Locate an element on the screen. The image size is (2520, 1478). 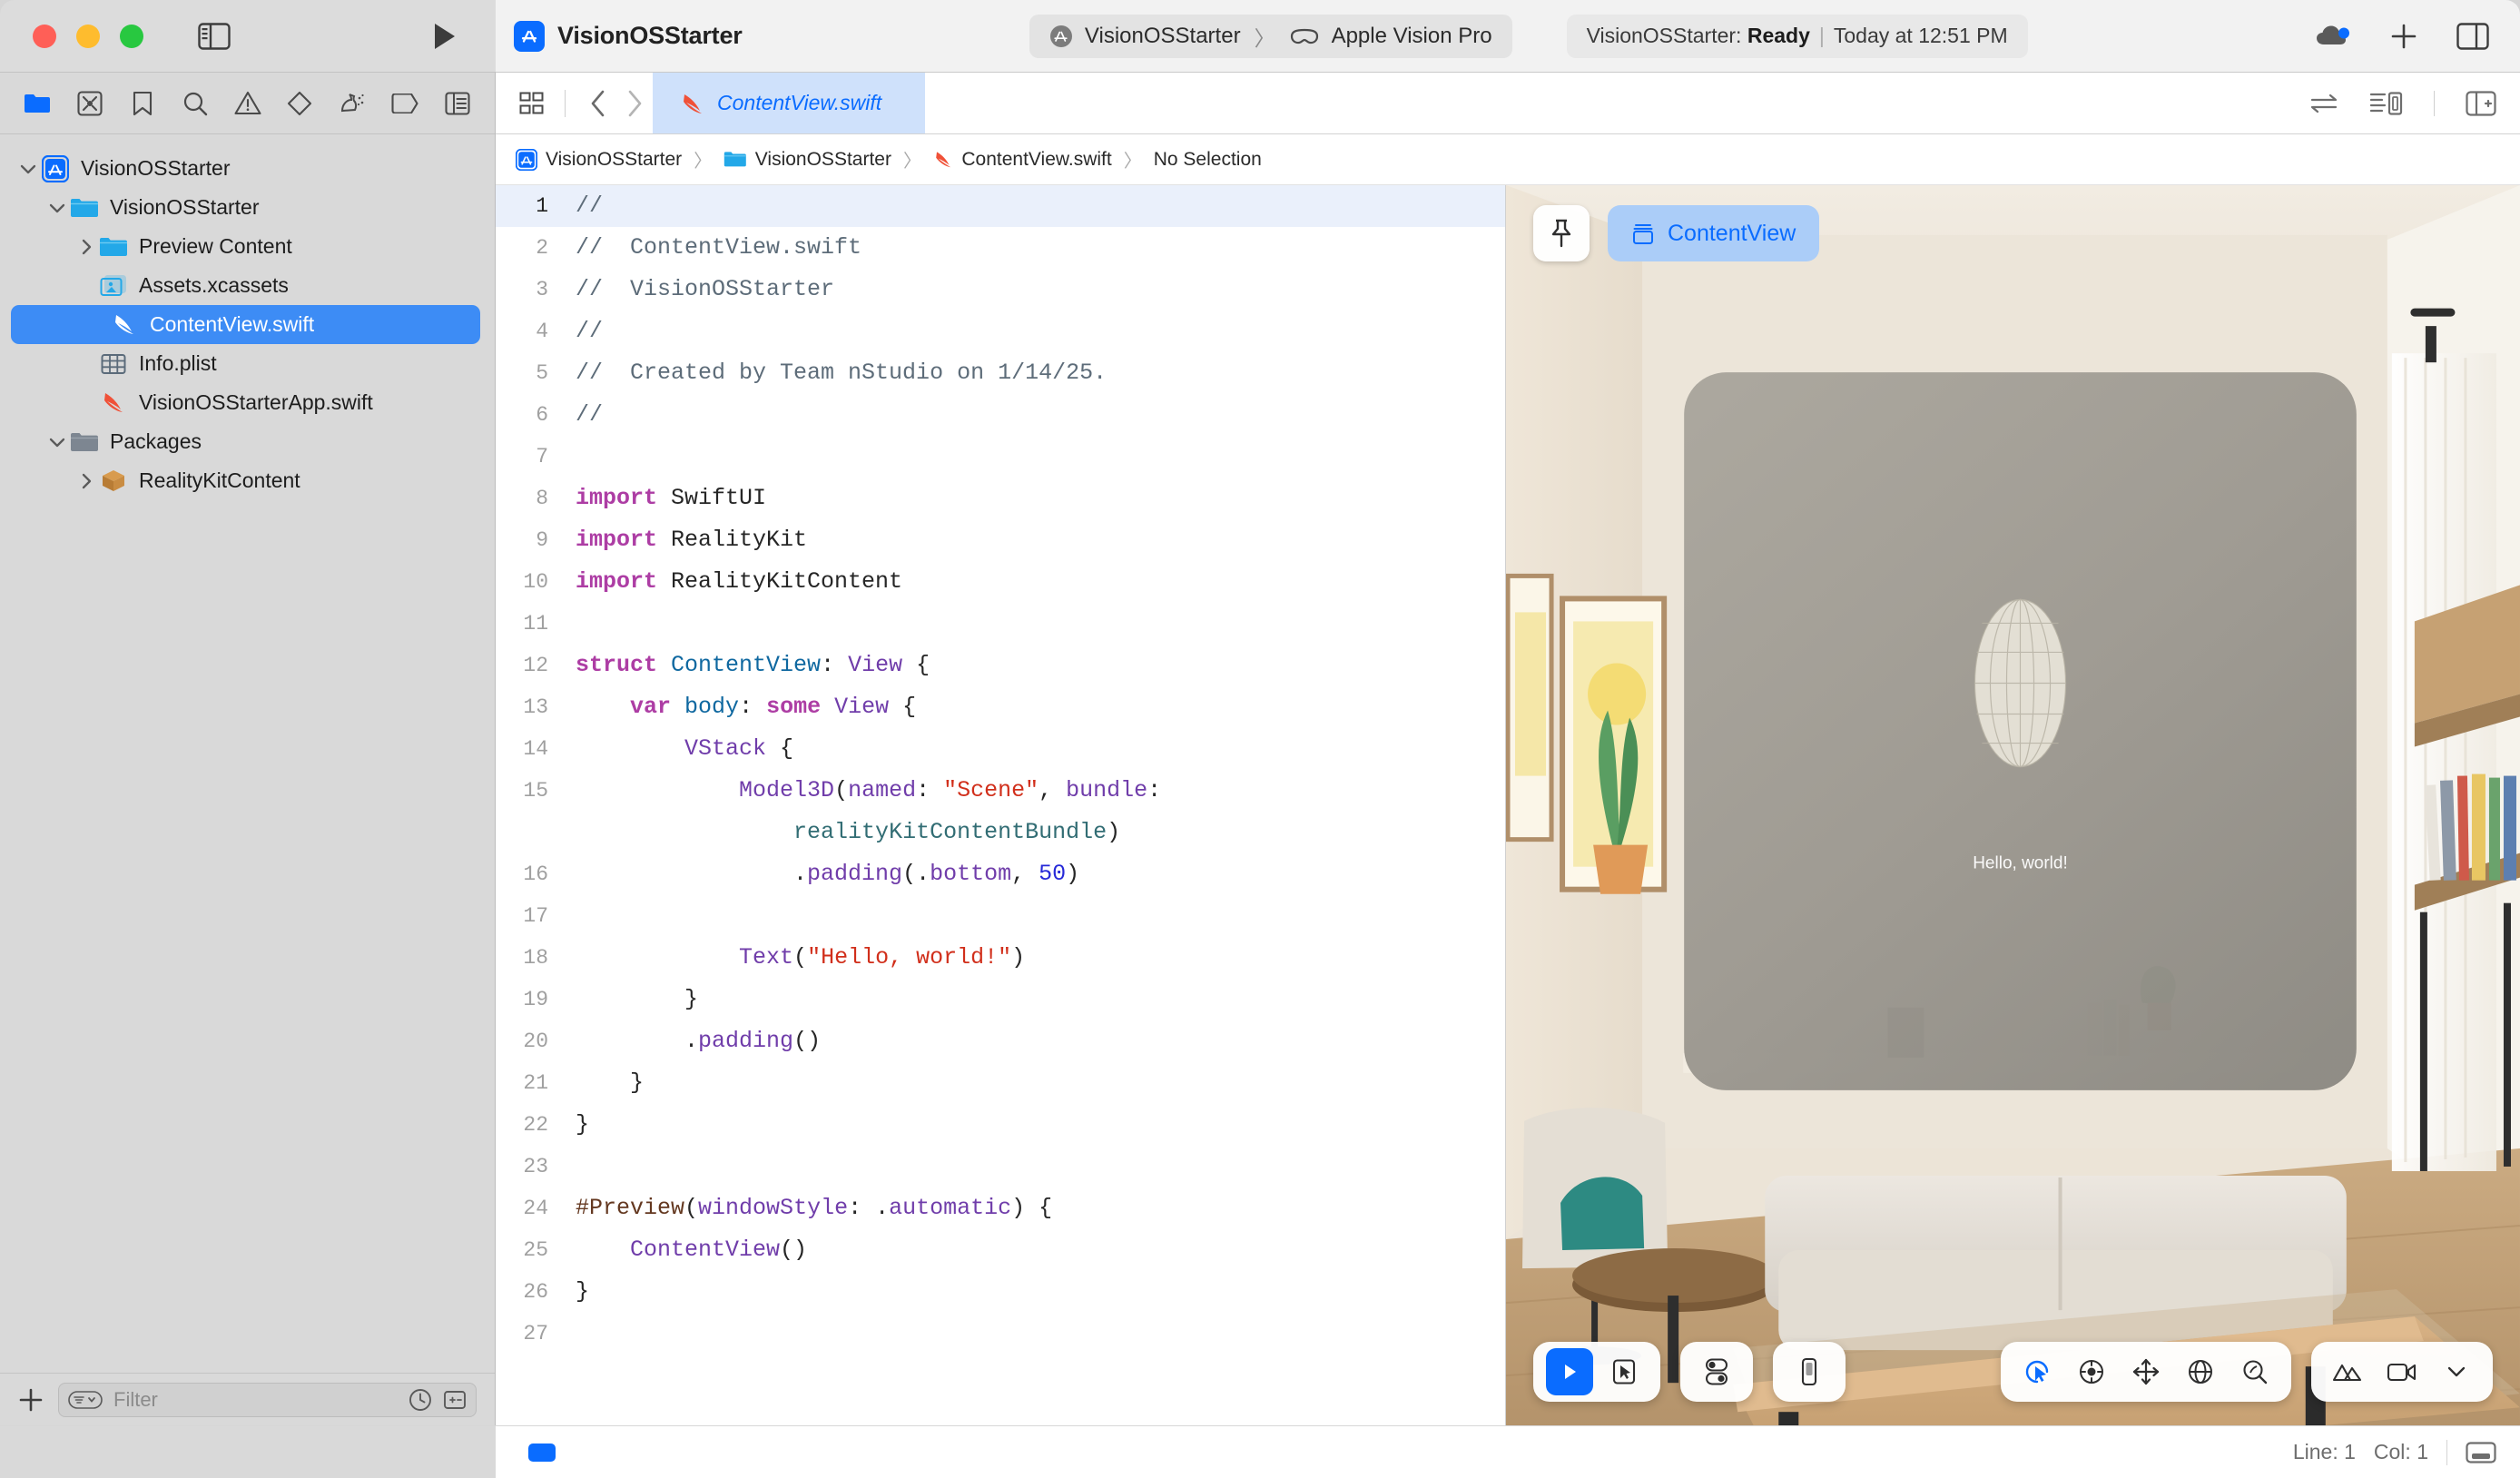
pin-icon is located at coordinates (1562, 233).